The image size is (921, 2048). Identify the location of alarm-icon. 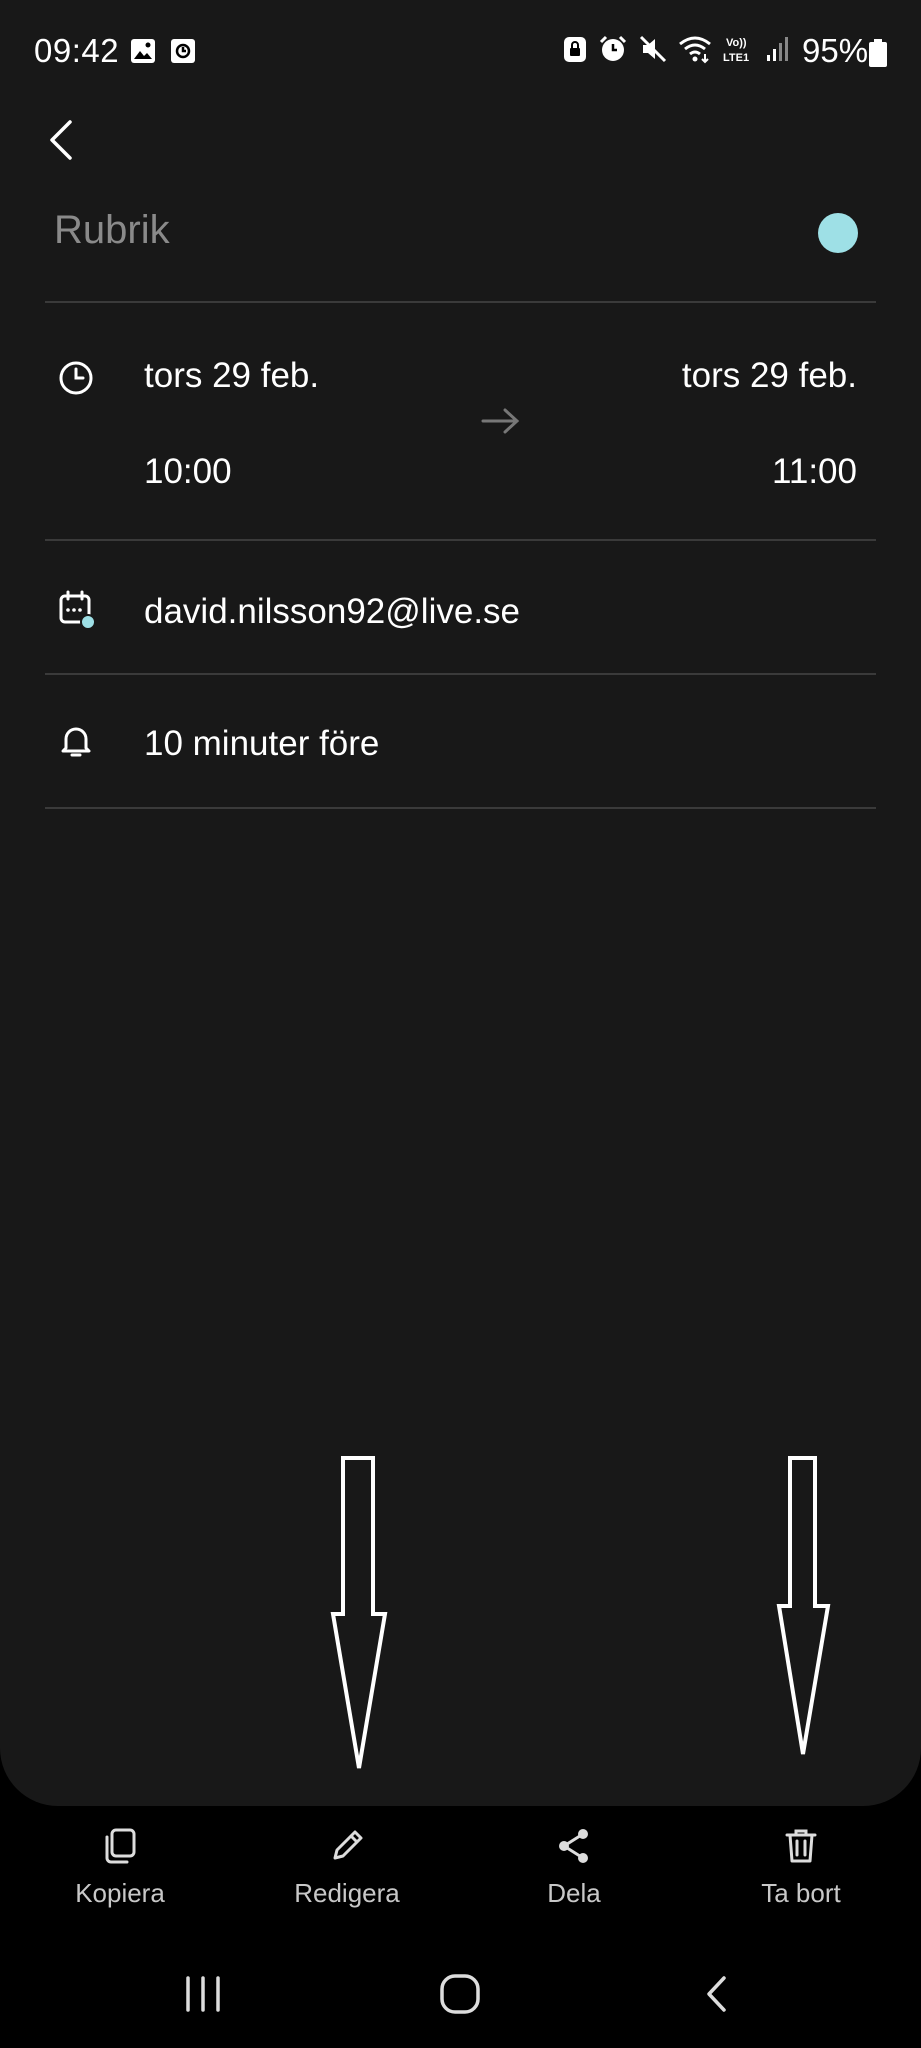
(613, 48).